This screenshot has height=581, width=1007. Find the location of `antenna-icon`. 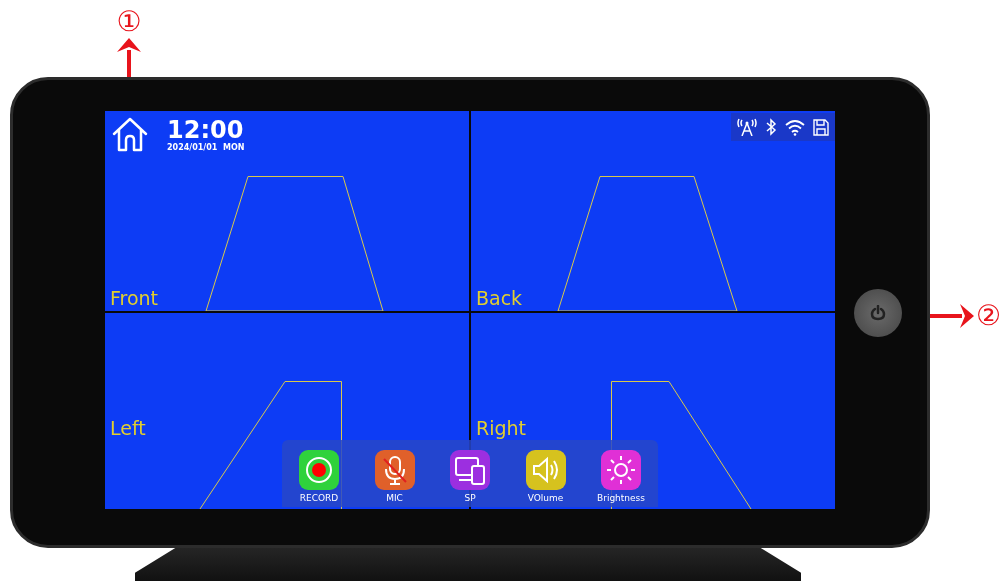

antenna-icon is located at coordinates (747, 127).